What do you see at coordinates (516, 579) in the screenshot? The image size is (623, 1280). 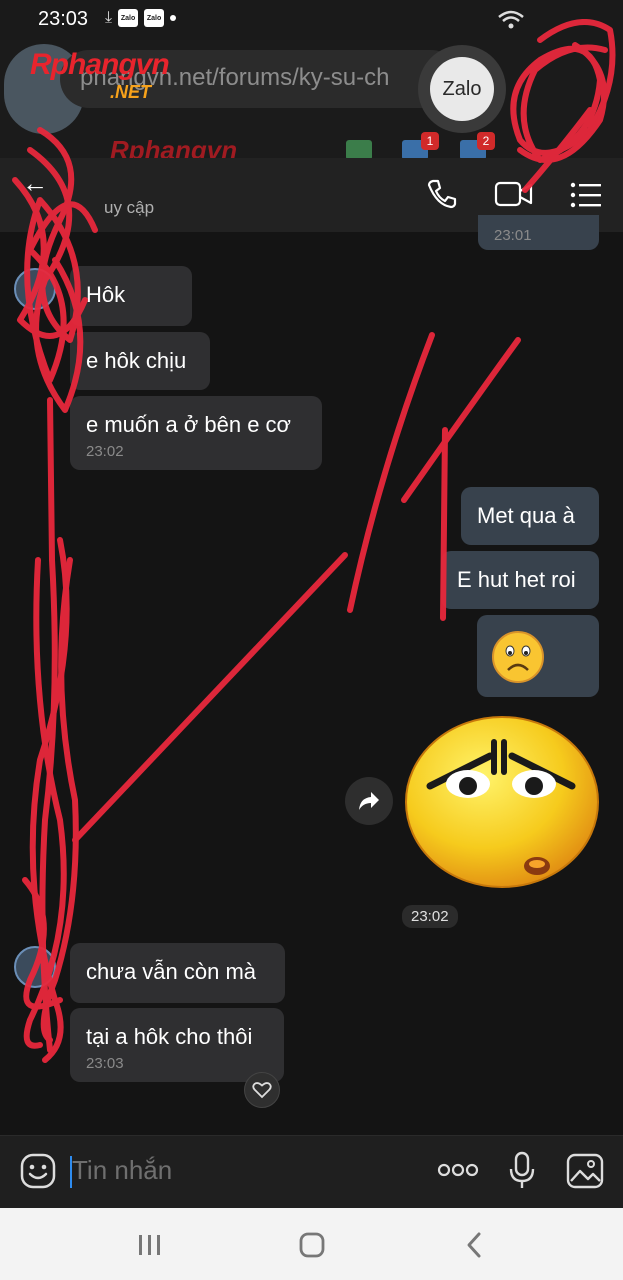 I see `message-text: E hut het roi` at bounding box center [516, 579].